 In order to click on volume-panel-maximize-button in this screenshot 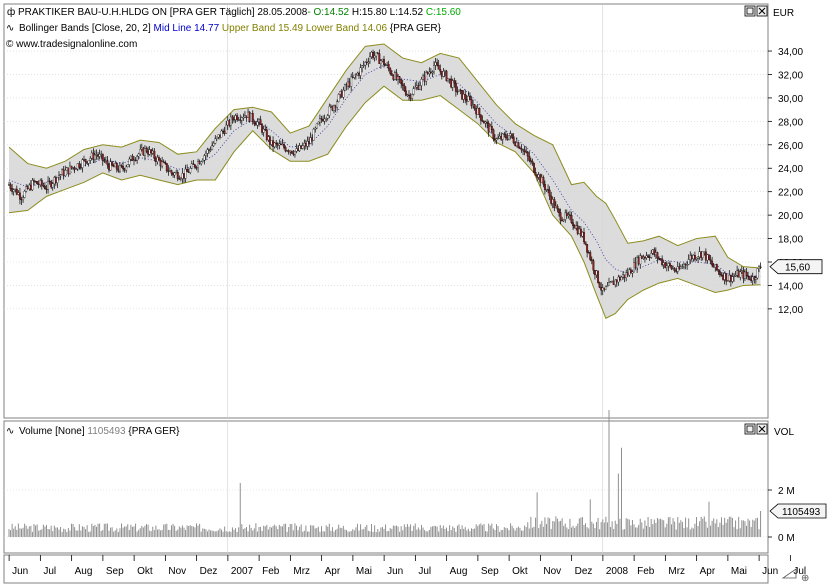, I will do `click(750, 429)`.